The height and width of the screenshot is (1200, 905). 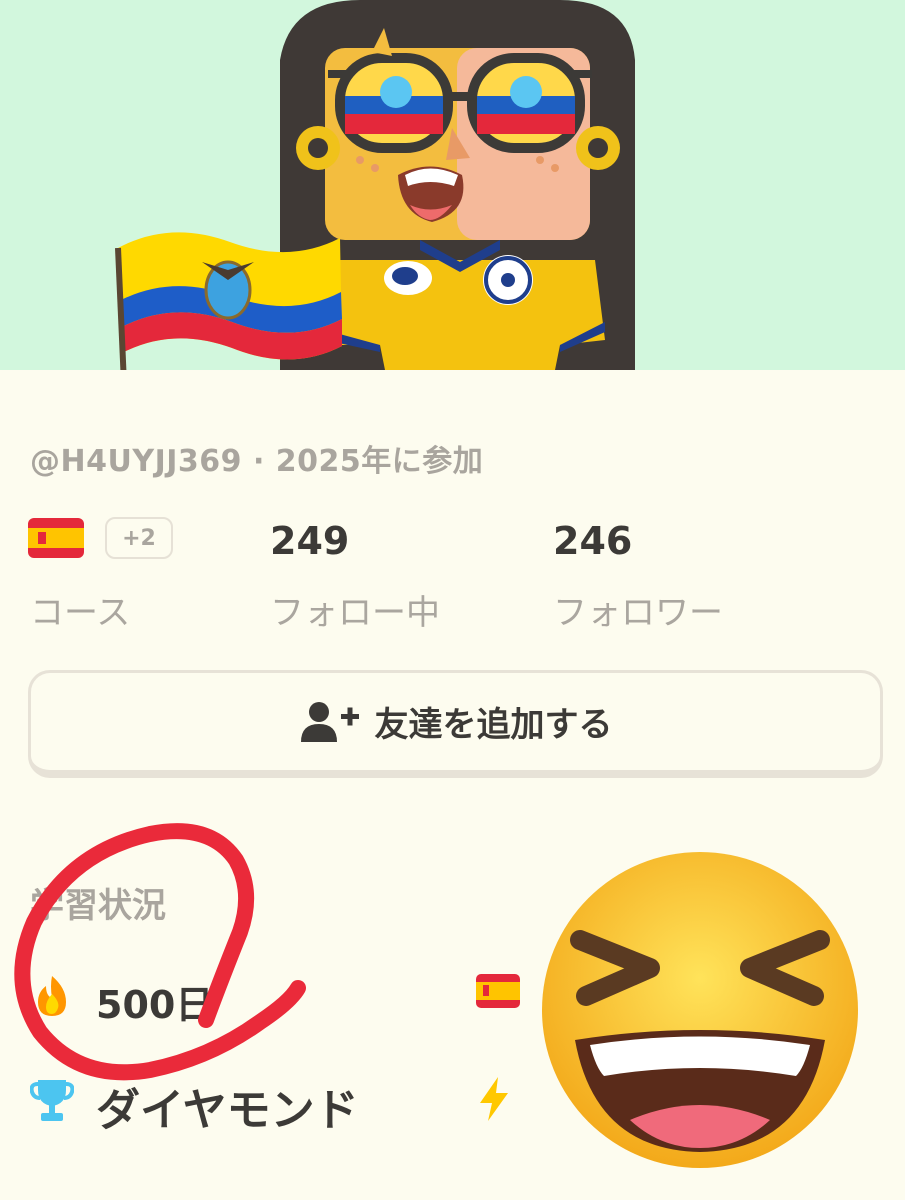 What do you see at coordinates (257, 461) in the screenshot?
I see `username-join-date: @H4UYJJ369 · 2025年に参加` at bounding box center [257, 461].